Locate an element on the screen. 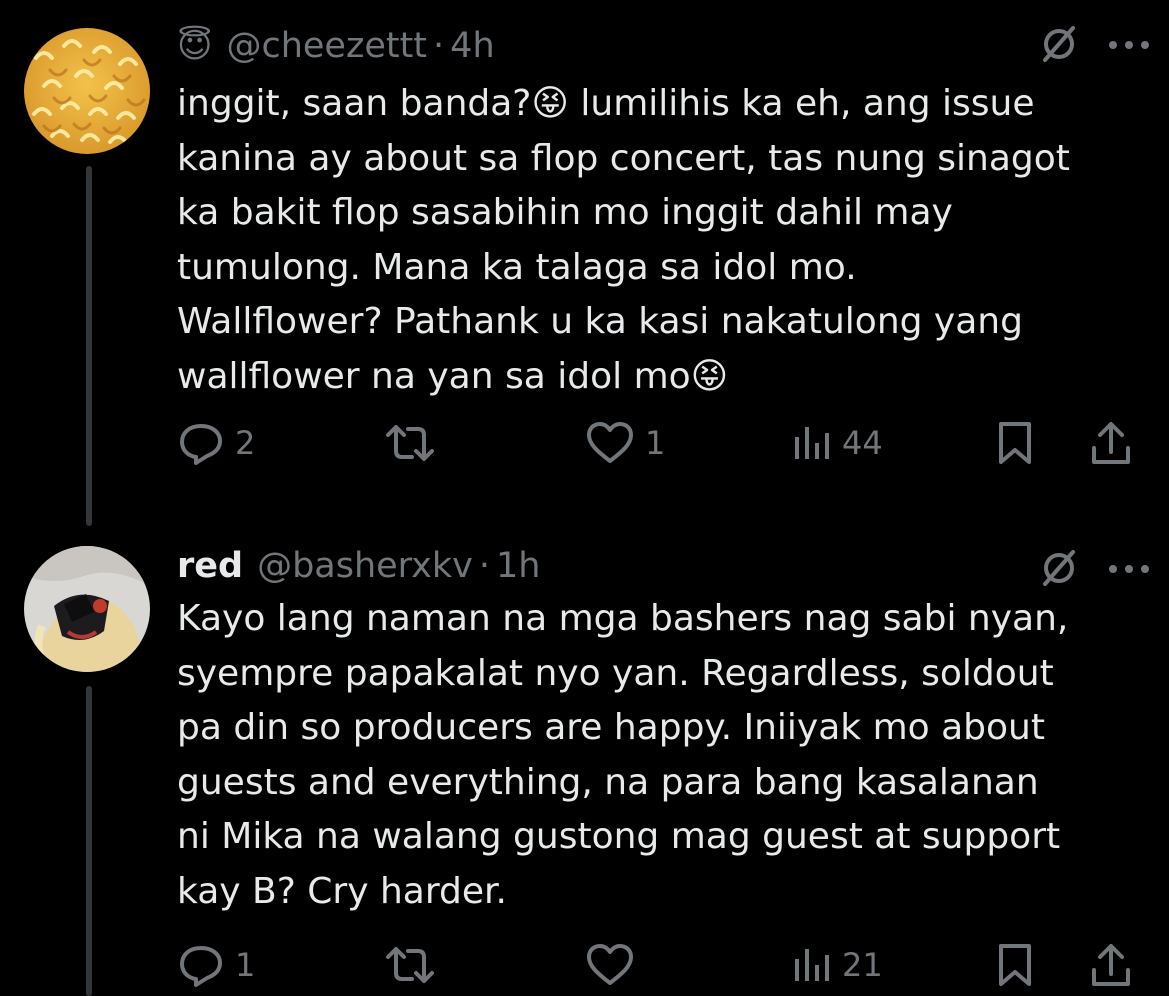 This screenshot has width=1169, height=996. like-button is located at coordinates (610, 965).